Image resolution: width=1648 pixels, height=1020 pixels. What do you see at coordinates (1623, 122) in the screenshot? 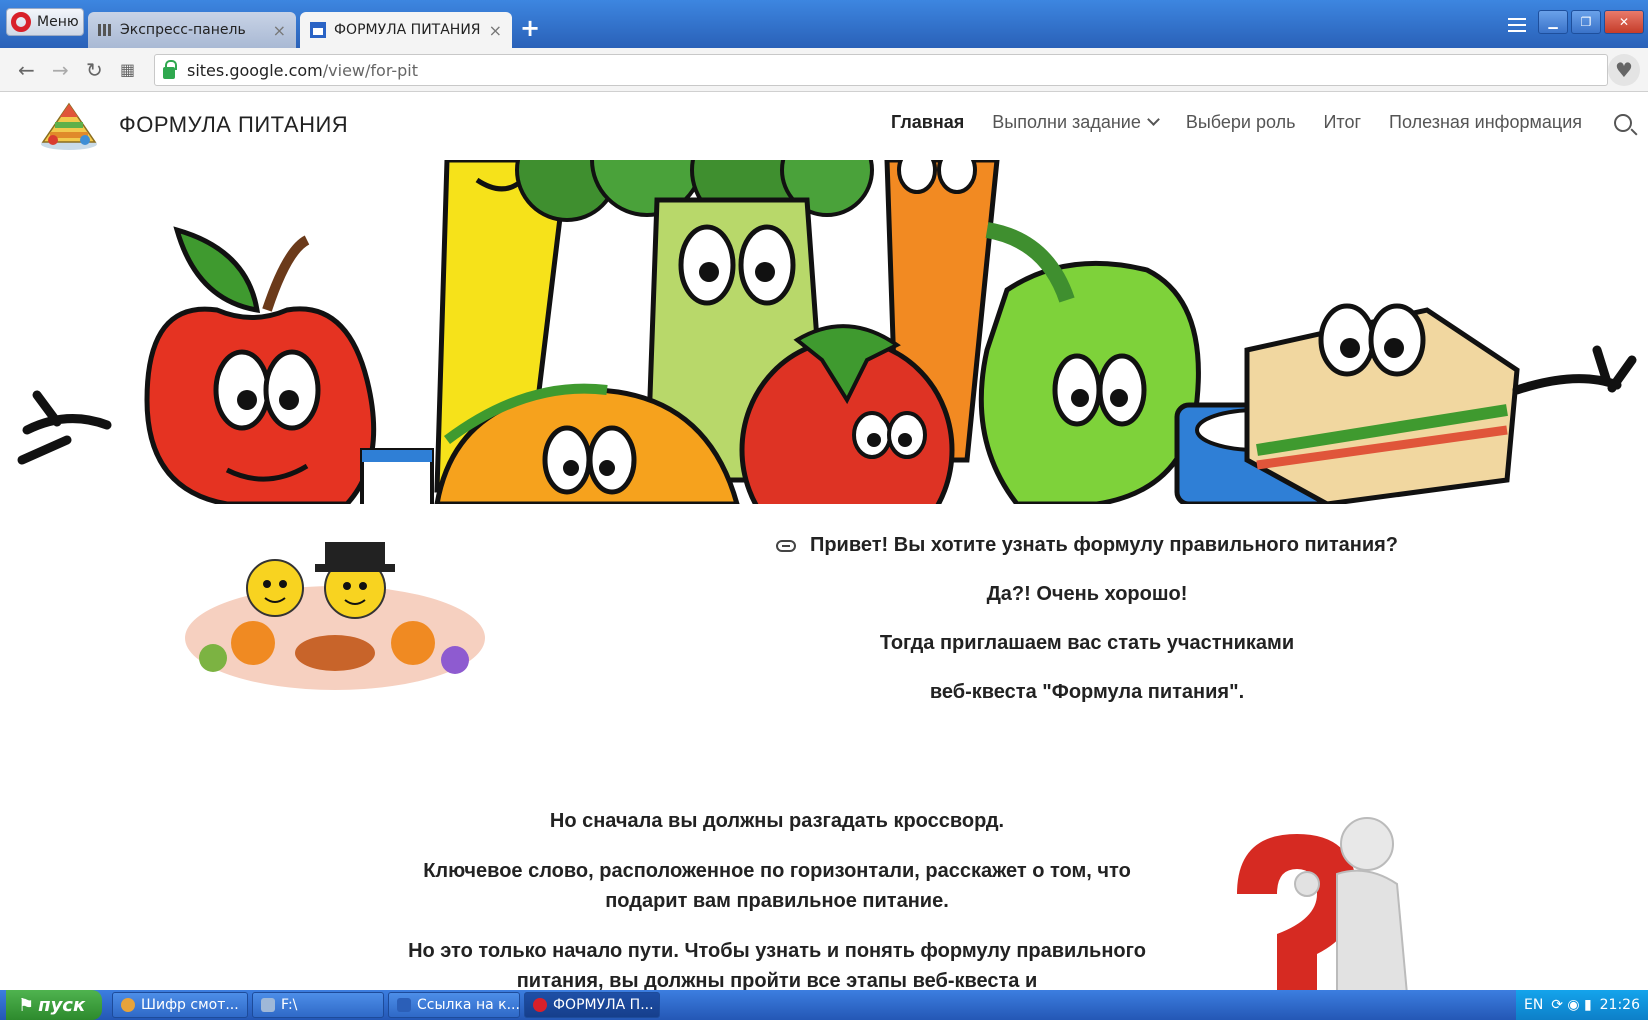
I see `search-icon` at bounding box center [1623, 122].